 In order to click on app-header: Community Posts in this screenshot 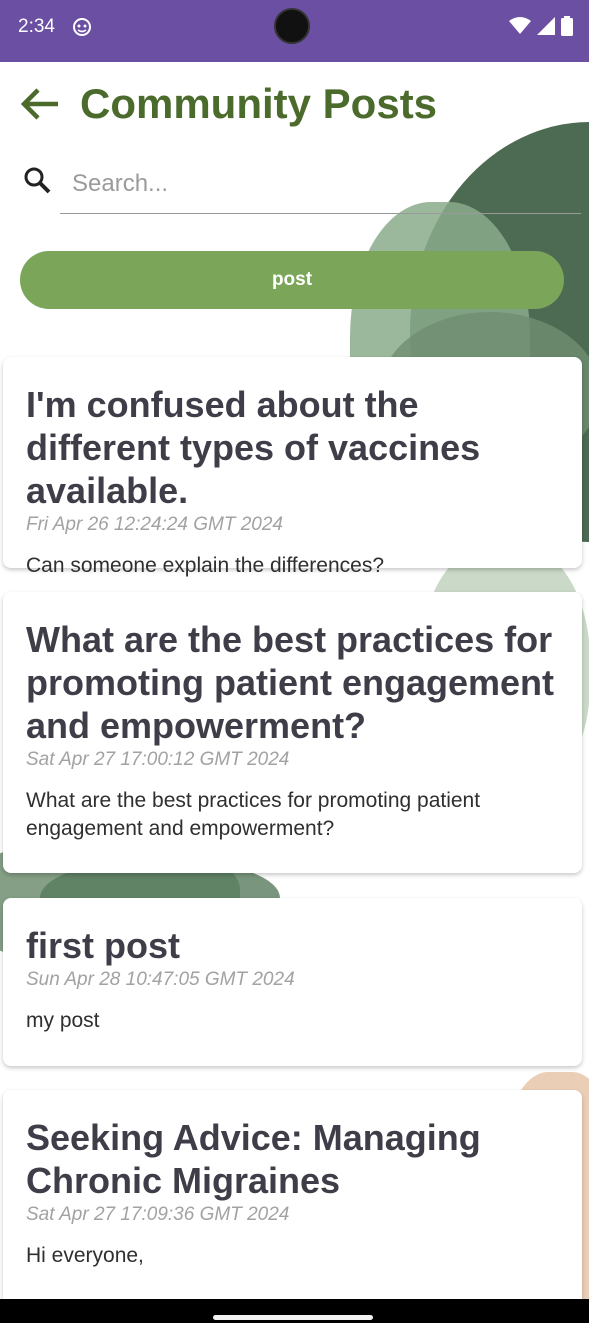, I will do `click(294, 105)`.